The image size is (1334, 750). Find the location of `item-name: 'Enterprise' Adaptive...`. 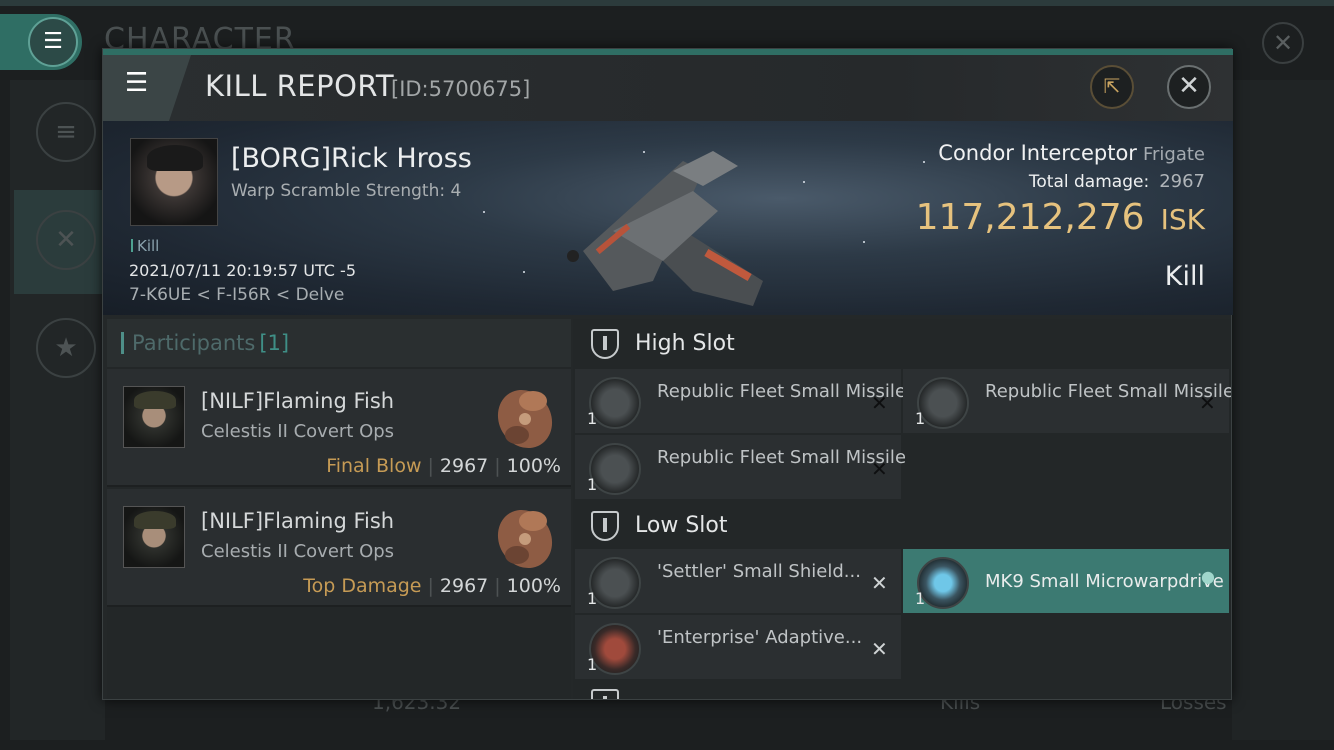

item-name: 'Enterprise' Adaptive... is located at coordinates (760, 637).